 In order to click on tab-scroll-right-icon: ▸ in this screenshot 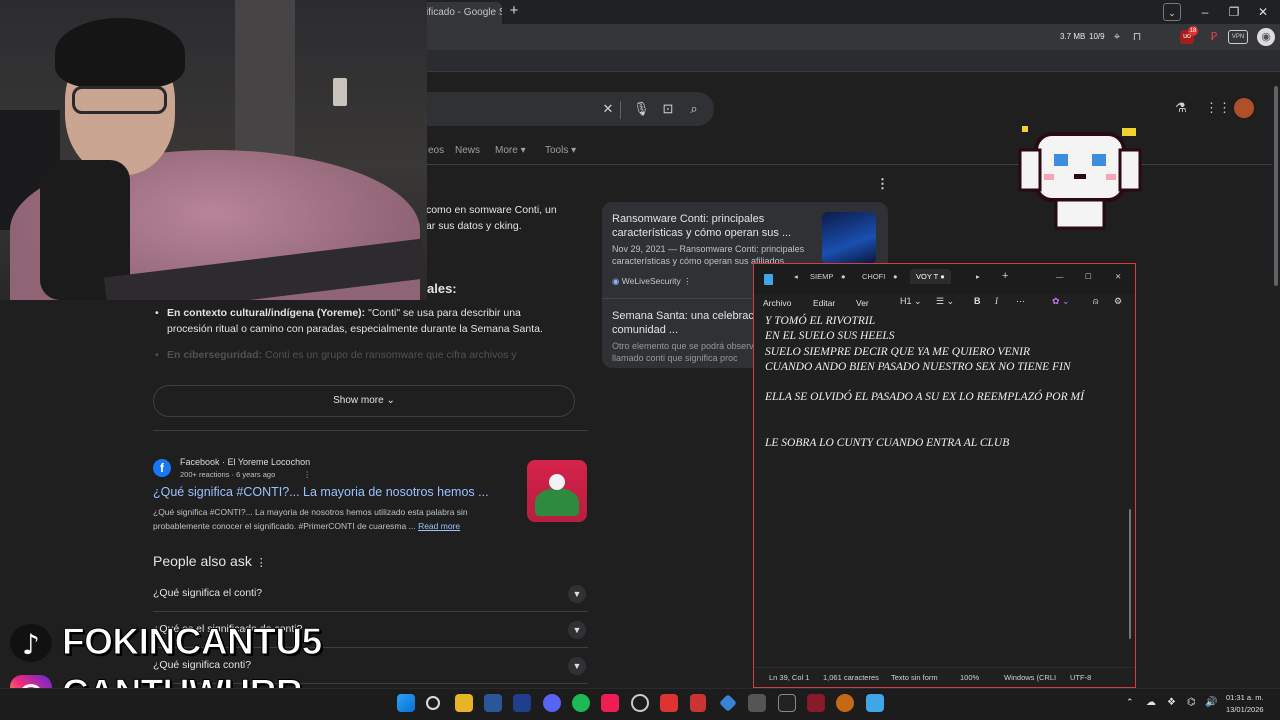, I will do `click(978, 276)`.